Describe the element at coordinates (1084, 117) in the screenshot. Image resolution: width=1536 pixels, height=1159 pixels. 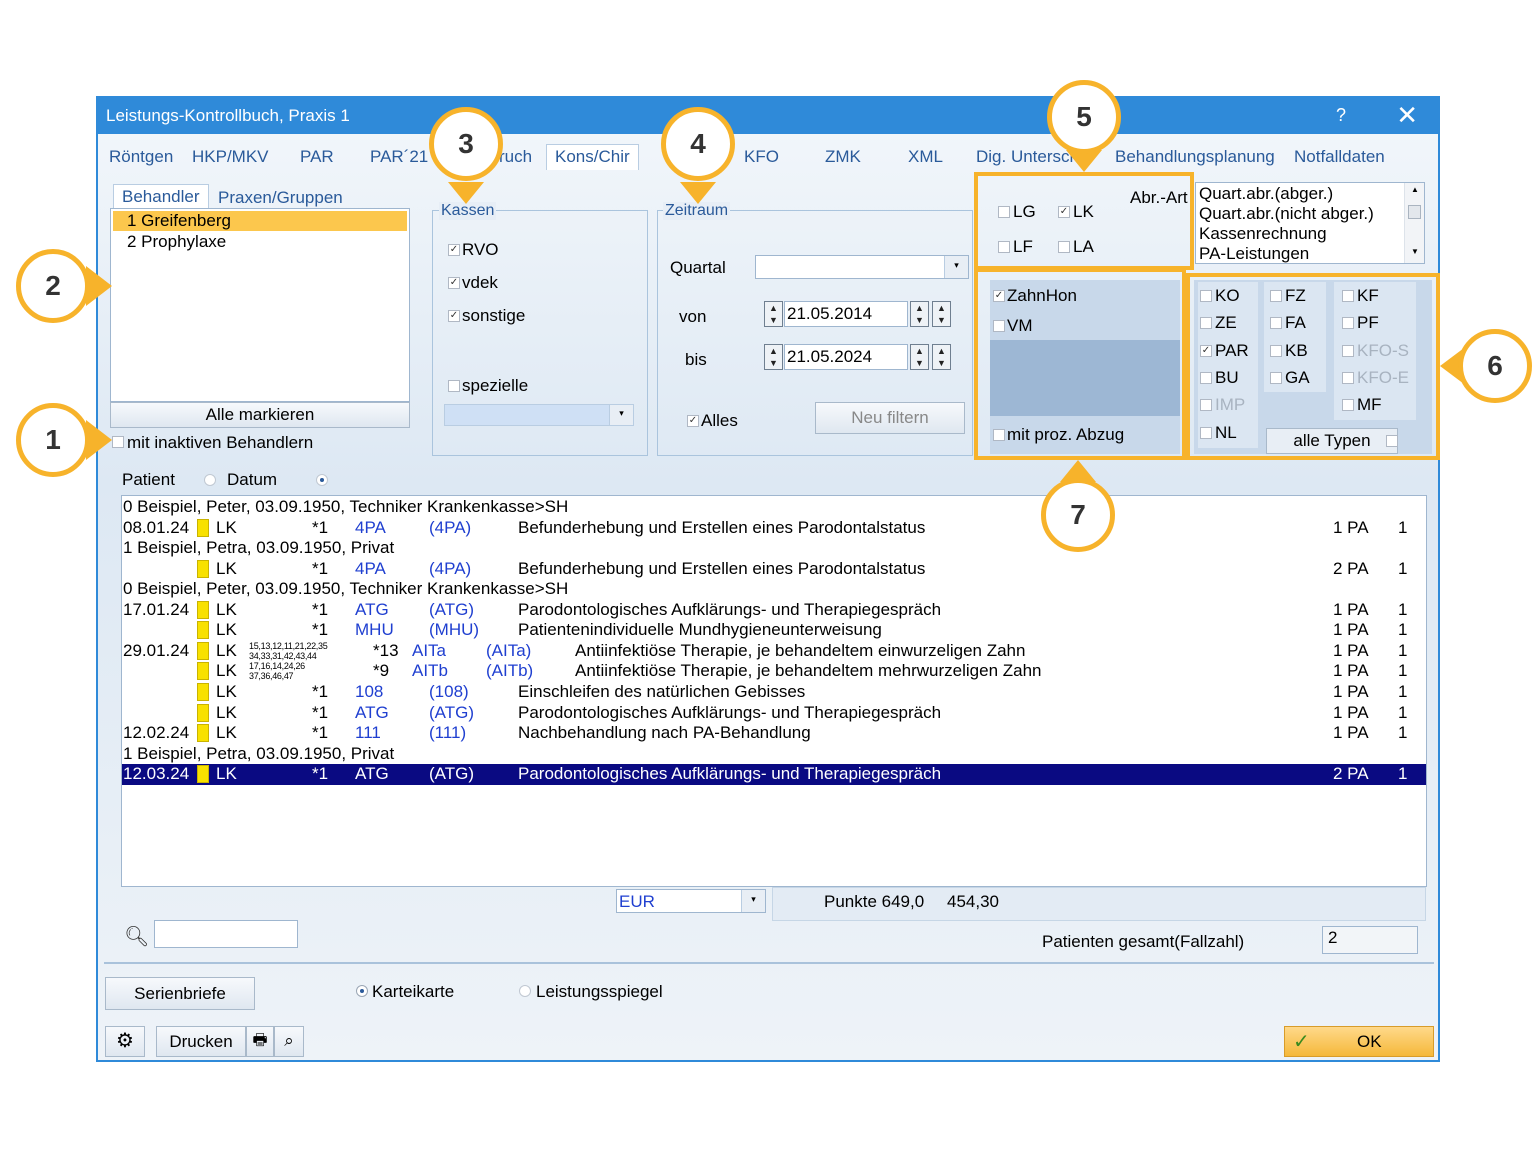
I see `callout-badge-5: 5` at that location.